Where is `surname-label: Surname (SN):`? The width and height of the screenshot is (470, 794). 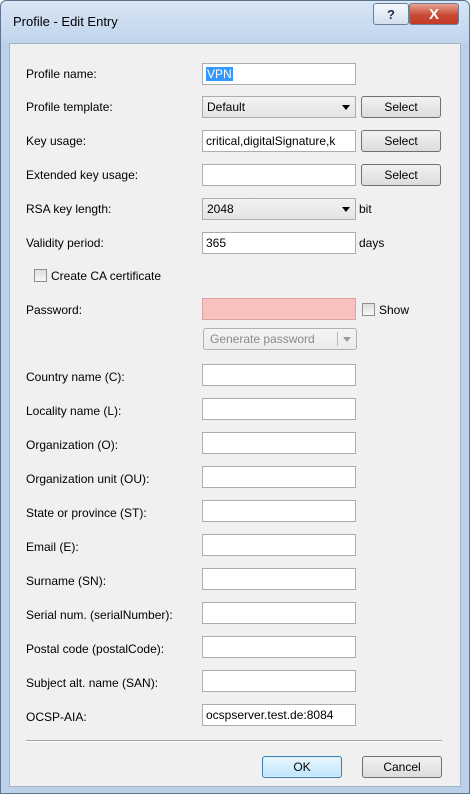
surname-label: Surname (SN): is located at coordinates (66, 581).